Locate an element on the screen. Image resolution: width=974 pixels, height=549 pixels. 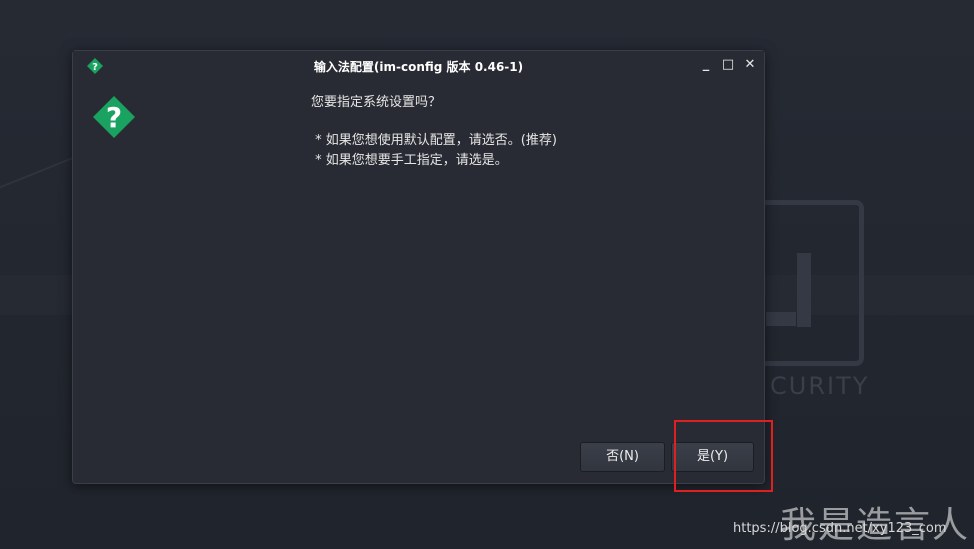
dialog-titlebar: ? 输入法配置(im-config 版本 0.46-1) _ □ ✕ is located at coordinates (418, 66).